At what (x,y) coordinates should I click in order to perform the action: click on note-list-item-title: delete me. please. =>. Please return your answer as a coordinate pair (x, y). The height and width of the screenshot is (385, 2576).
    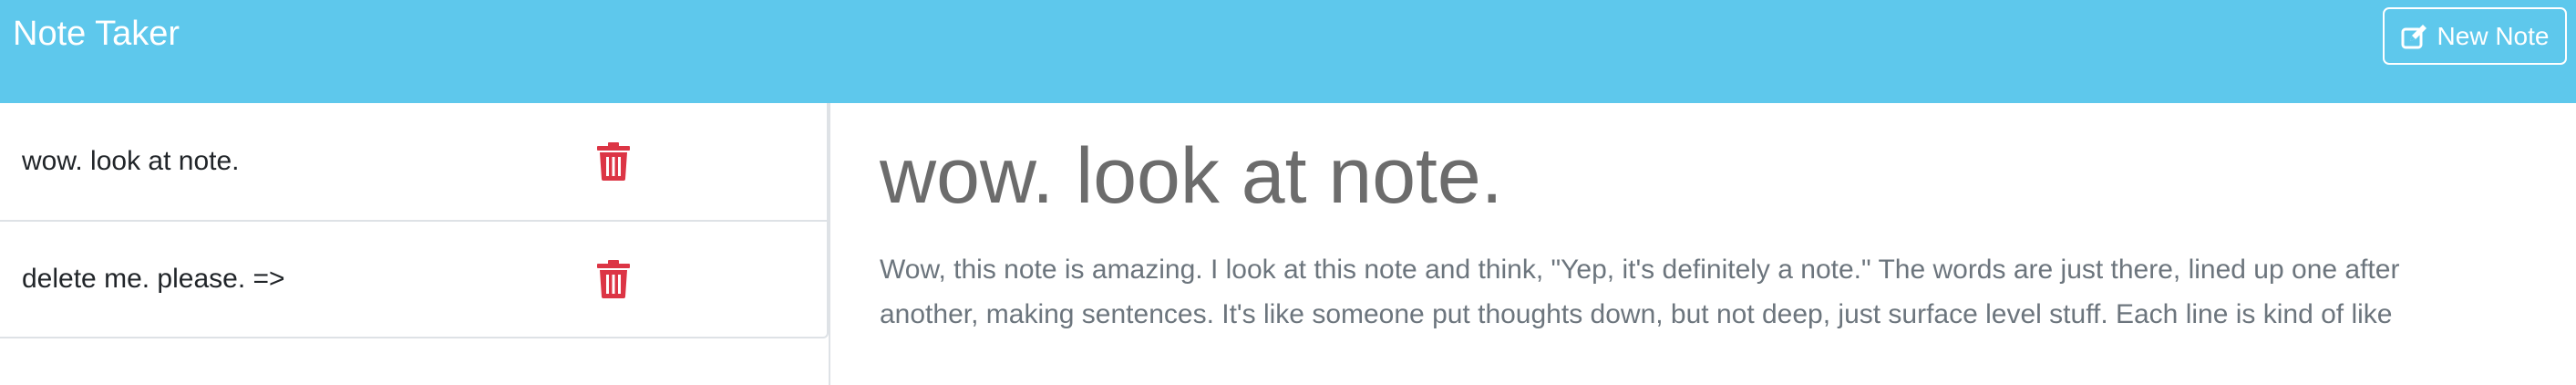
    Looking at the image, I should click on (153, 279).